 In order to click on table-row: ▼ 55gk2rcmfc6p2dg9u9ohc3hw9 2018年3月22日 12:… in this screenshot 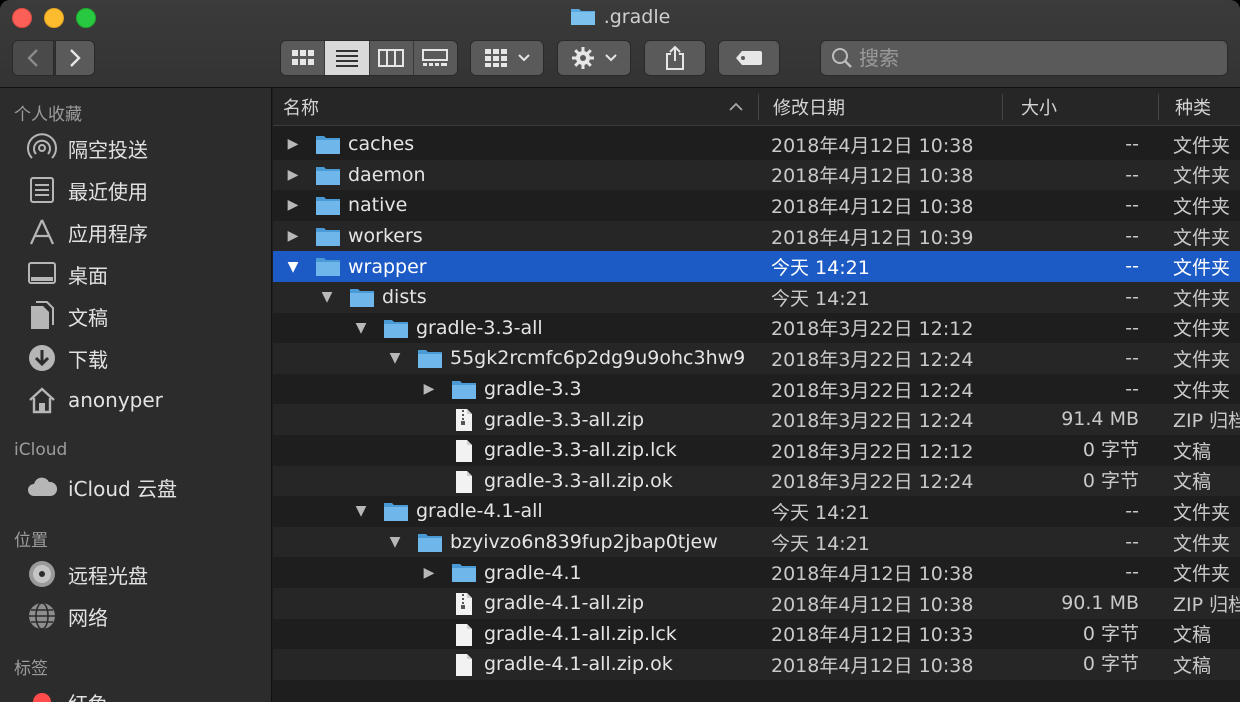, I will do `click(756, 358)`.